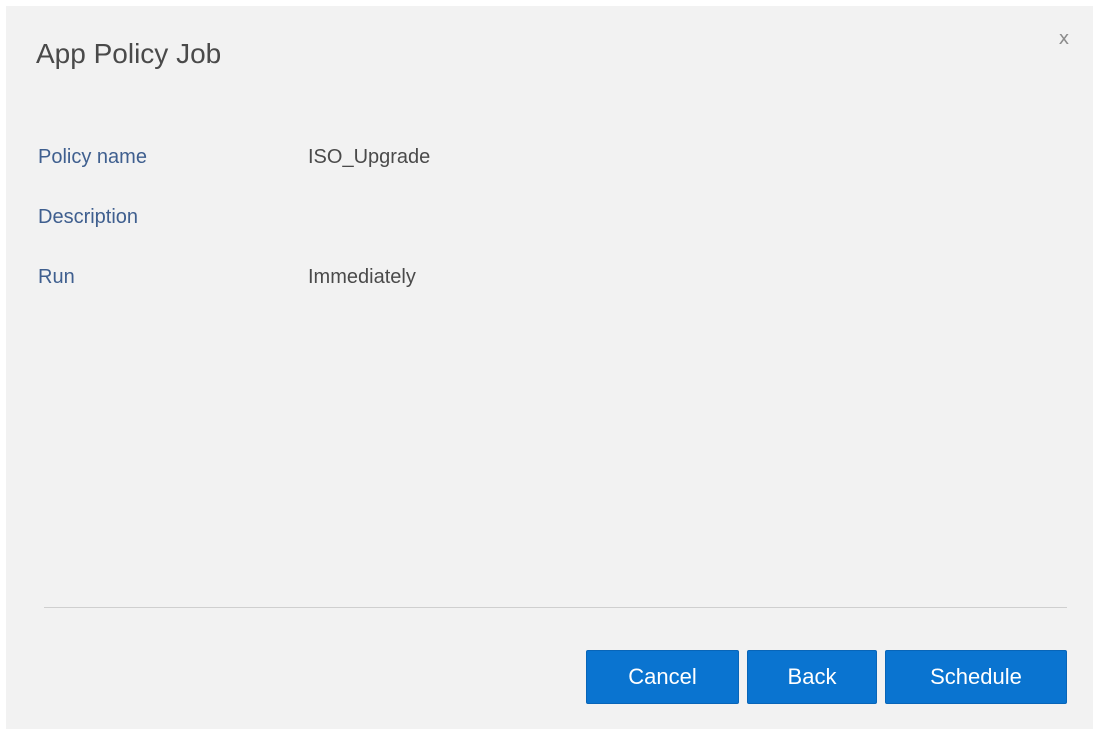 This screenshot has height=735, width=1099. What do you see at coordinates (92, 157) in the screenshot?
I see `policy-name-label: Policy name` at bounding box center [92, 157].